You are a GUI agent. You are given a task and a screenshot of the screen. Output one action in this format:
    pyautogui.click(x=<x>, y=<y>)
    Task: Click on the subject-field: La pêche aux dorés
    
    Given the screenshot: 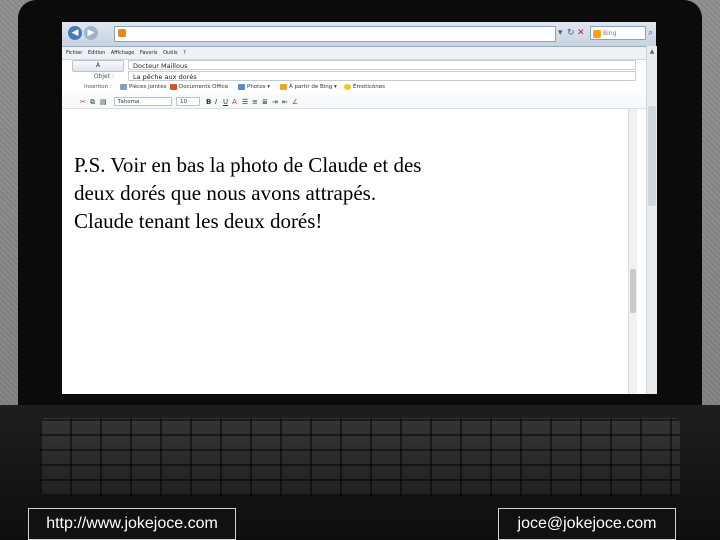 What is the action you would take?
    pyautogui.click(x=382, y=76)
    